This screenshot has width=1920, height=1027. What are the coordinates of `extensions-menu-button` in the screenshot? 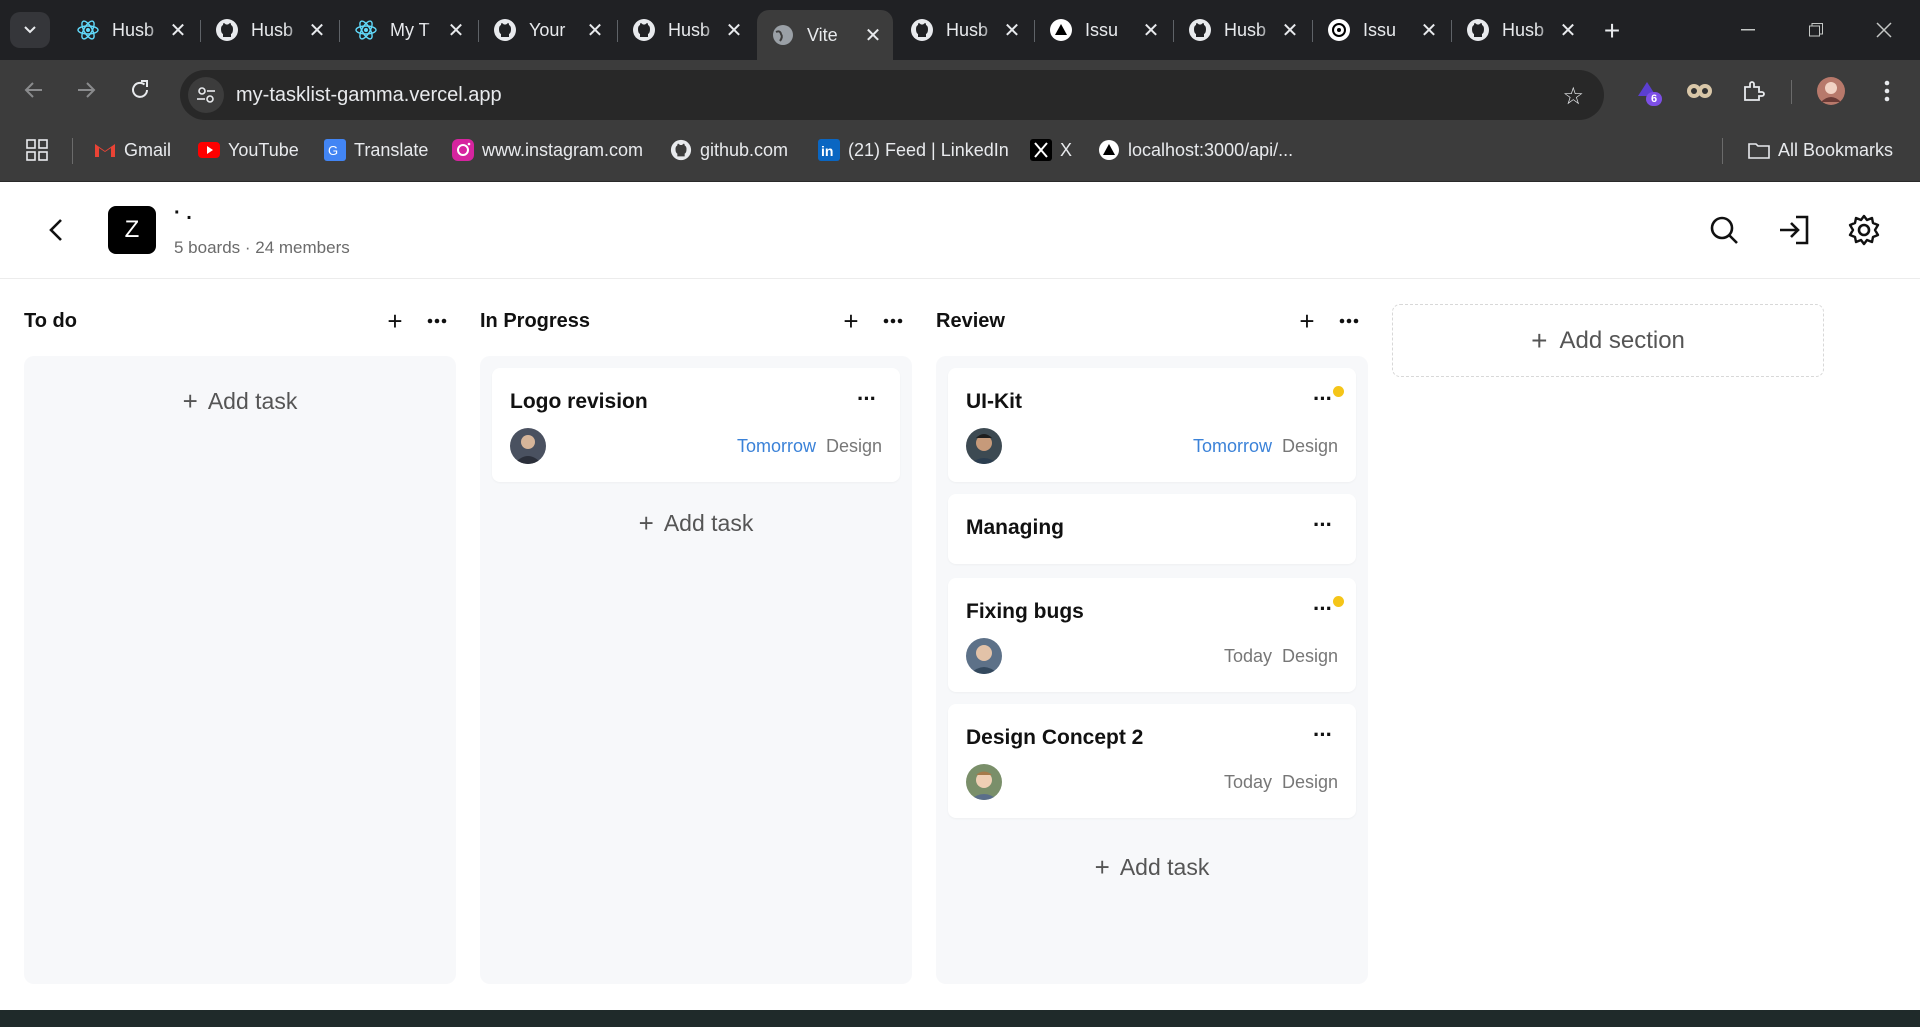 It's located at (1753, 91).